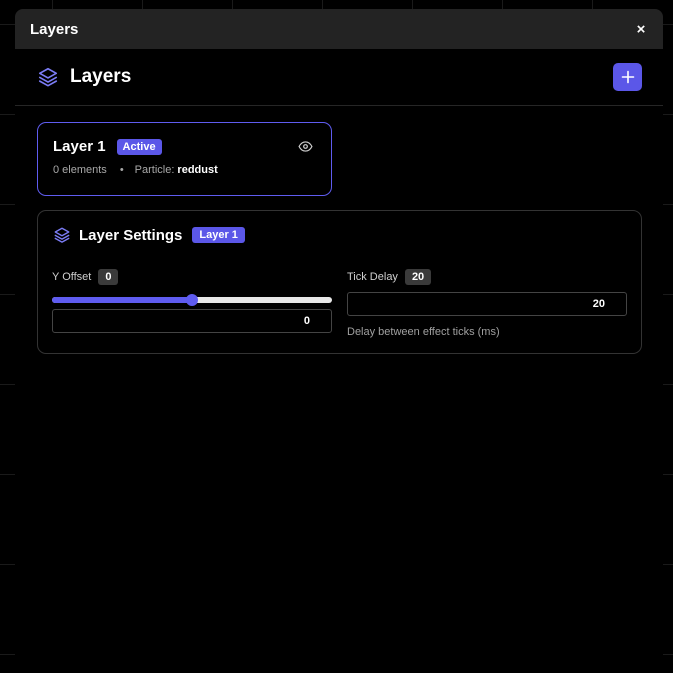  What do you see at coordinates (139, 146) in the screenshot?
I see `status-badge: Active` at bounding box center [139, 146].